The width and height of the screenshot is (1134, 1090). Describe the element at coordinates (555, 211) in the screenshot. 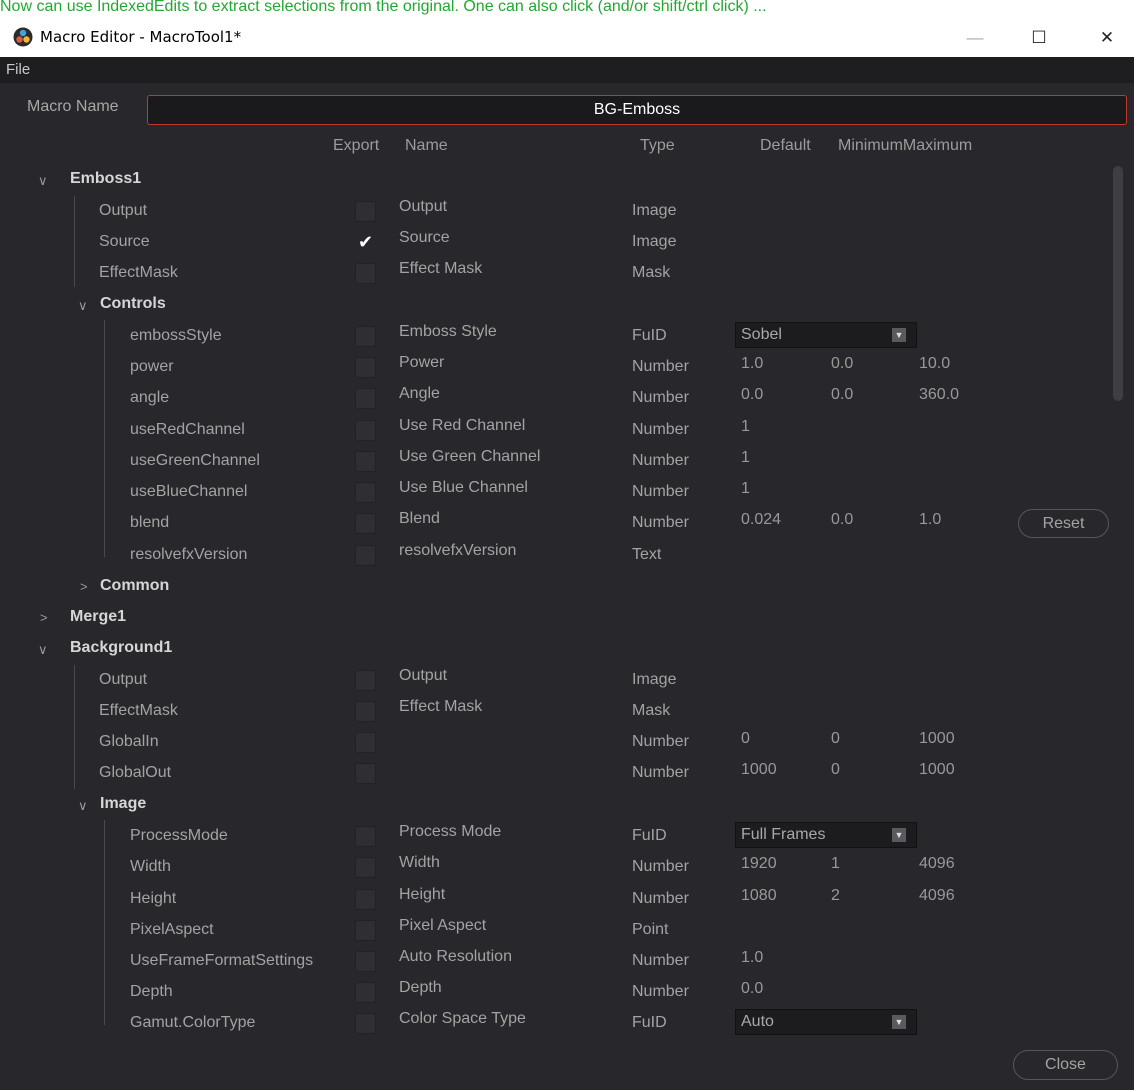

I see `param-row: Output Output Image` at that location.